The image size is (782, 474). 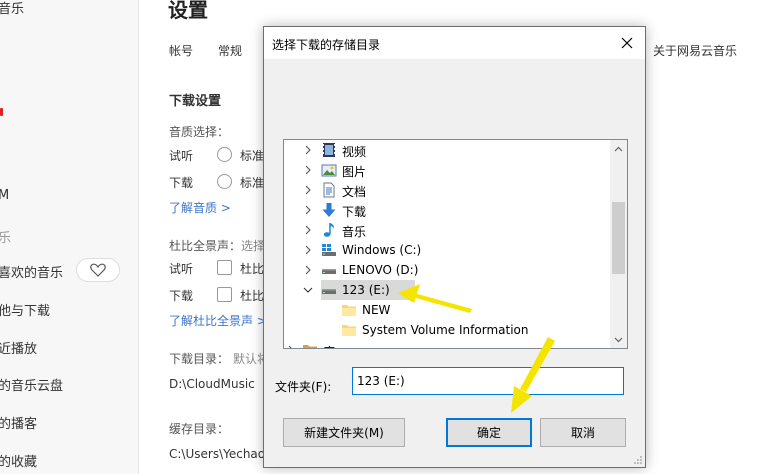 I want to click on dolby-label: 杜比全景声：, so click(x=205, y=246).